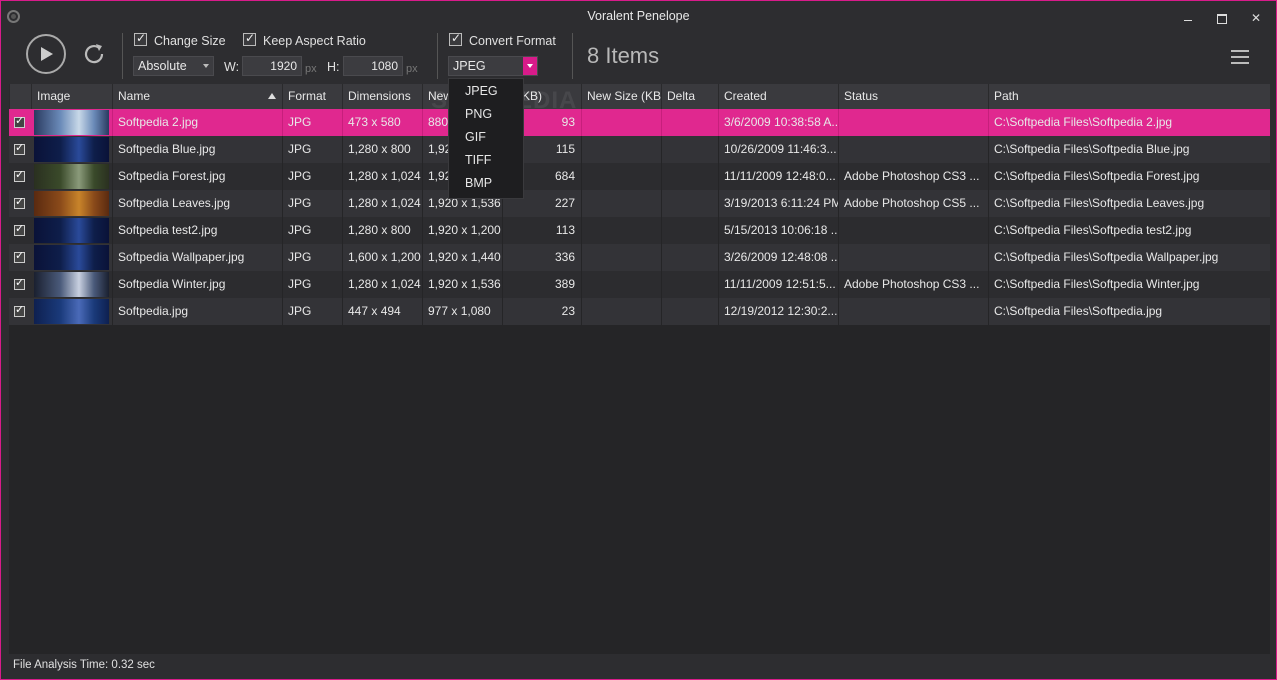  Describe the element at coordinates (382, 311) in the screenshot. I see `cell-dim: 447 x 494` at that location.